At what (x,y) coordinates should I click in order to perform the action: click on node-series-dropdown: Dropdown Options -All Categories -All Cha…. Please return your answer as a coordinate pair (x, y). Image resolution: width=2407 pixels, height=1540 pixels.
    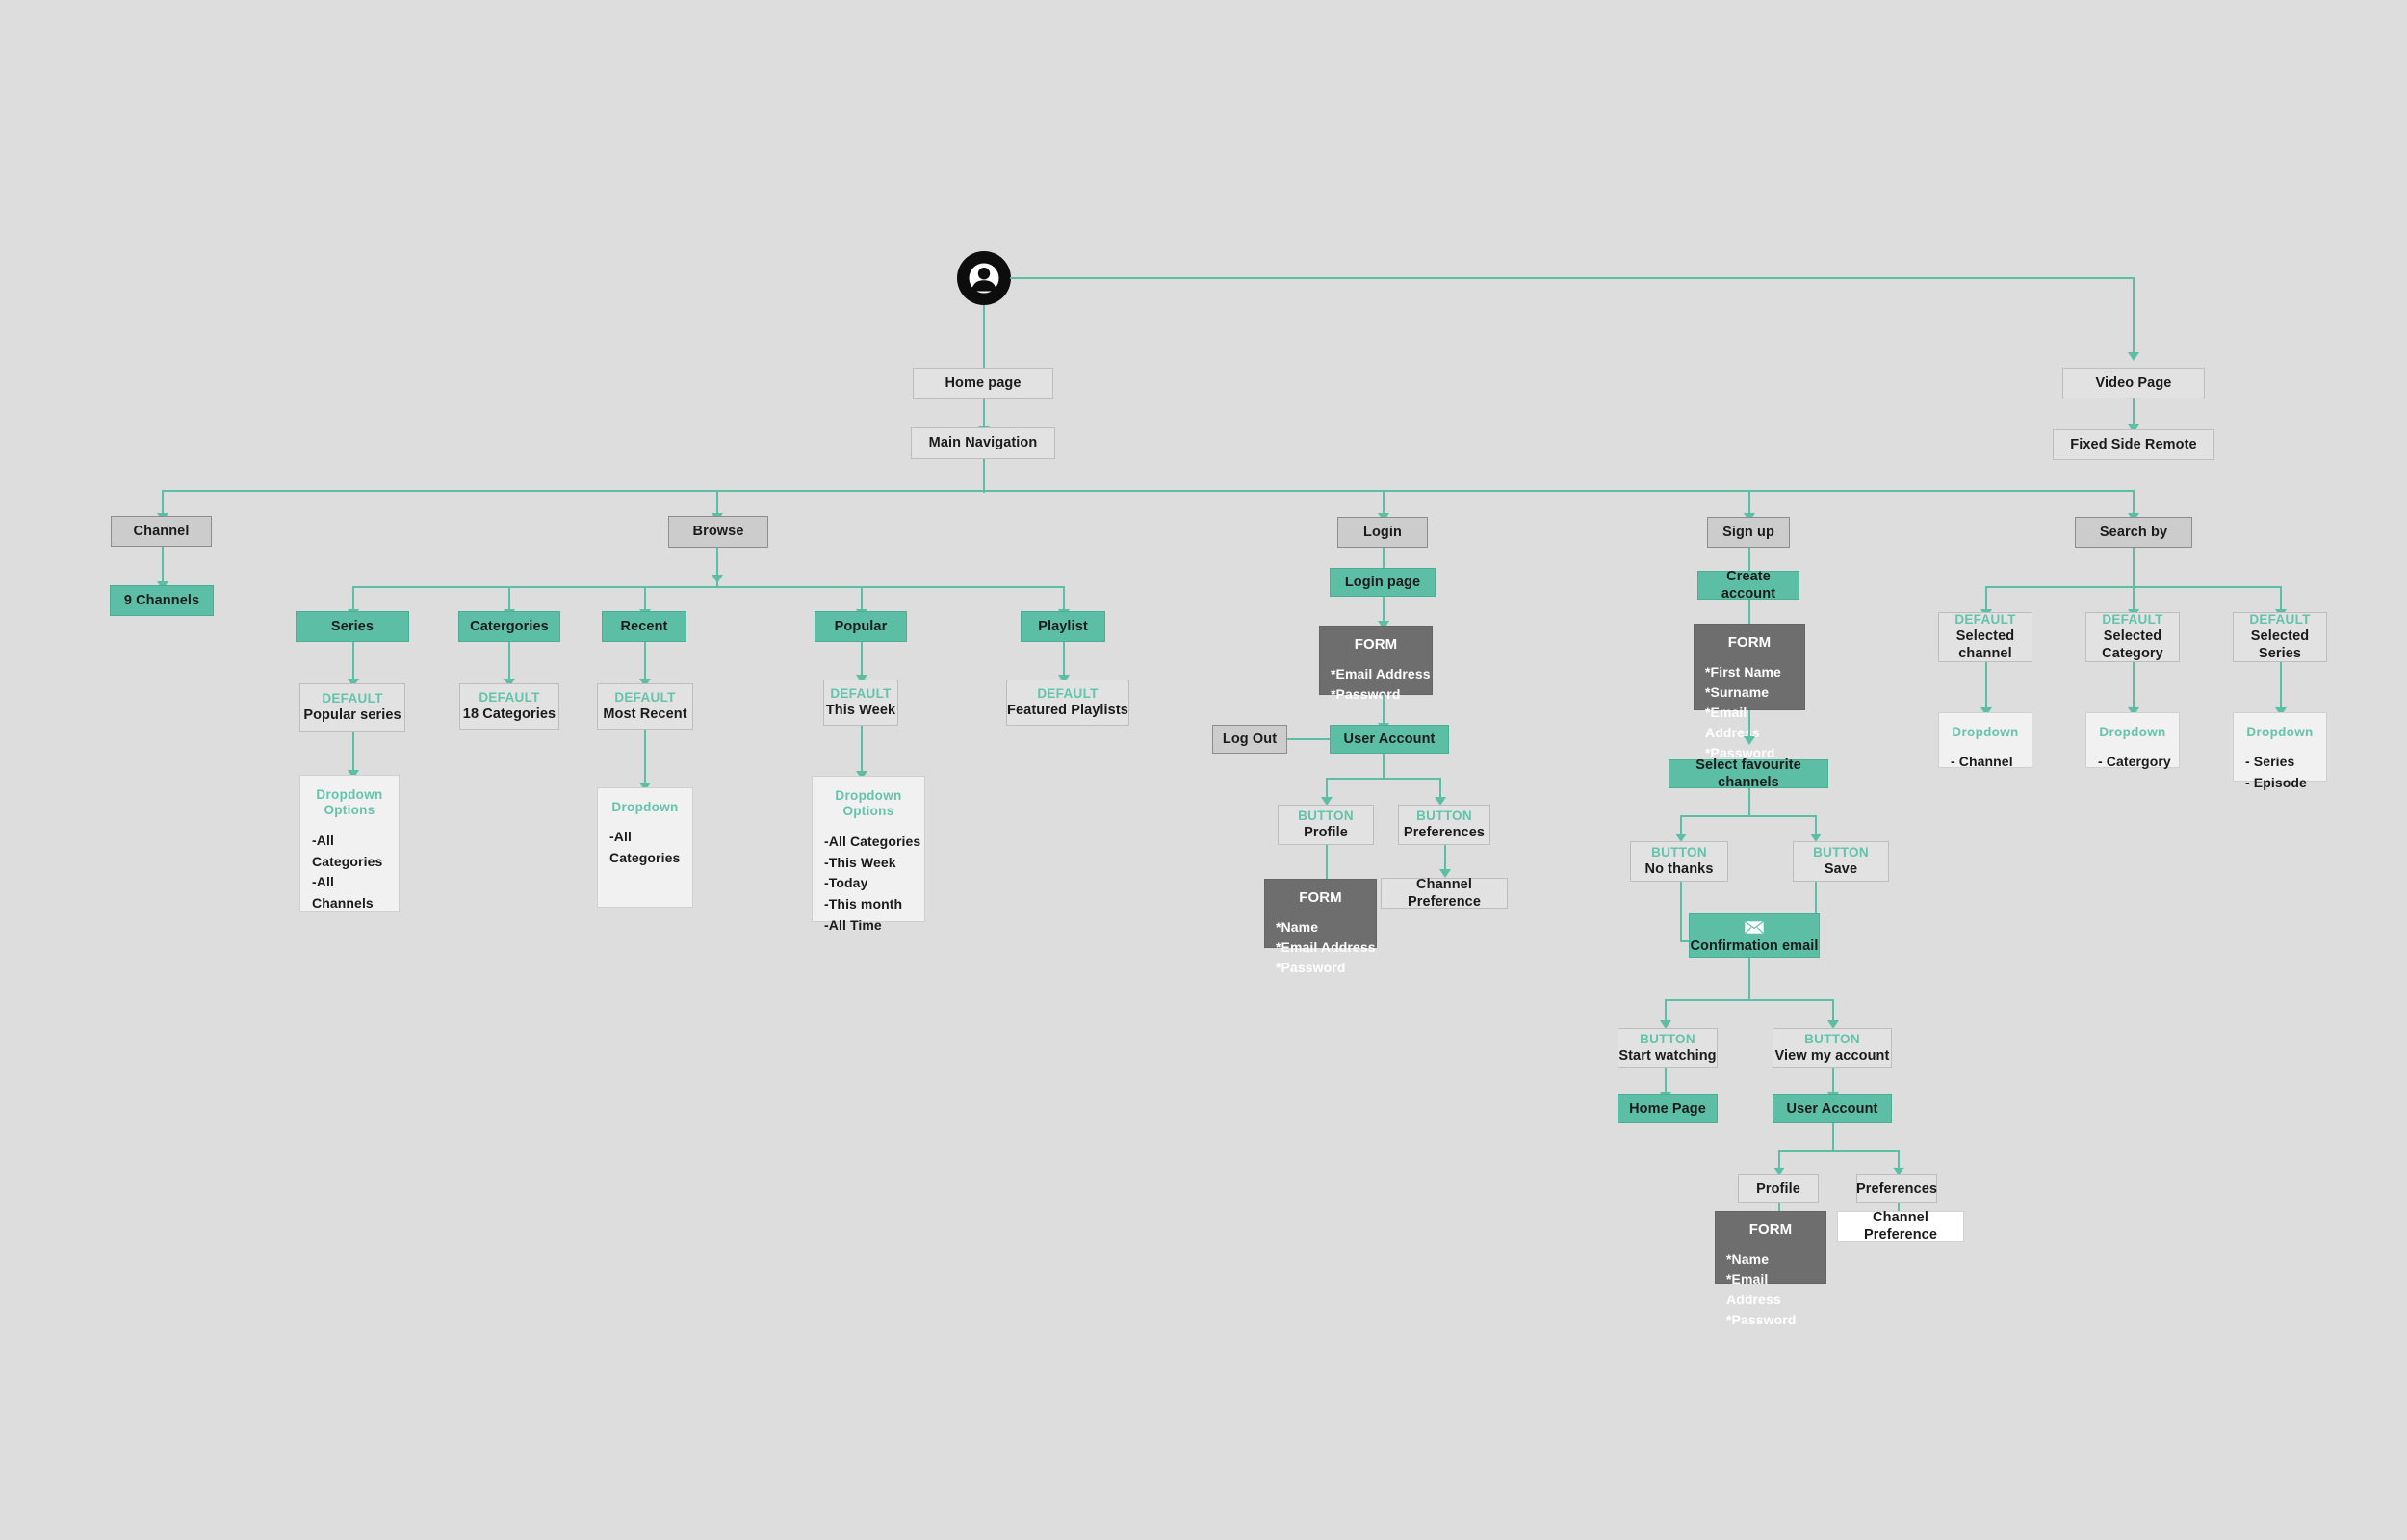
    Looking at the image, I should click on (349, 843).